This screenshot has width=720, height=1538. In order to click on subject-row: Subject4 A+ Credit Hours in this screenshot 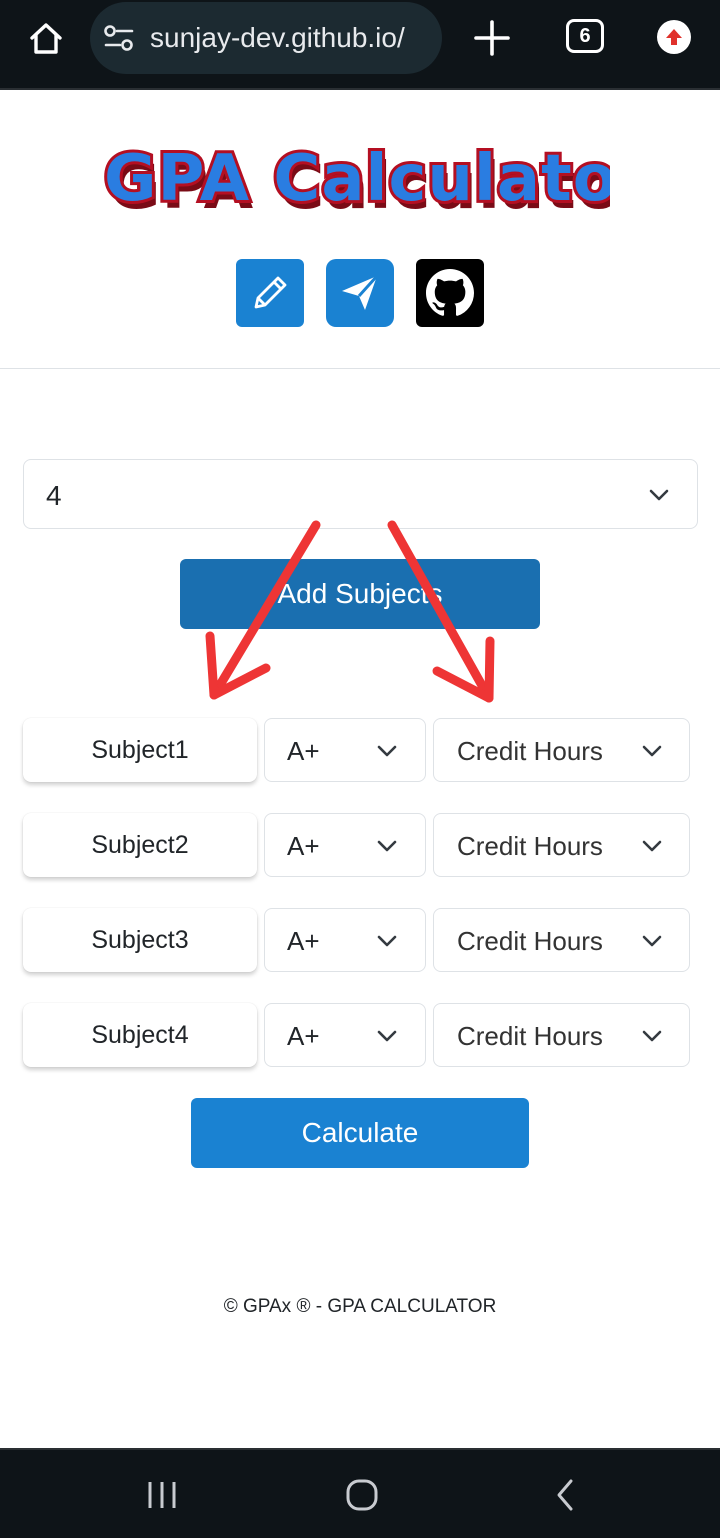, I will do `click(360, 1036)`.